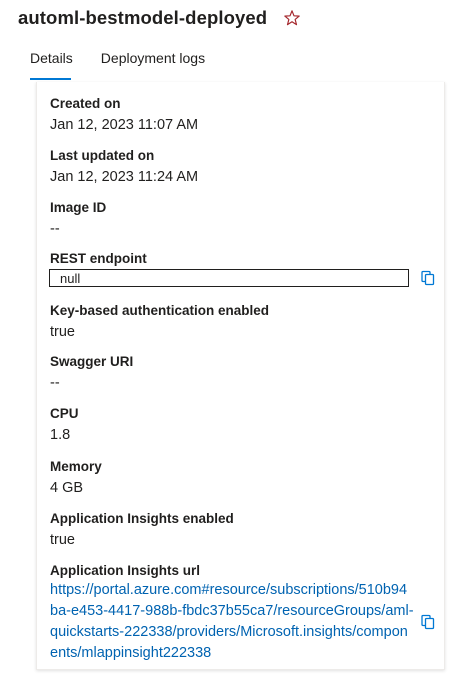  Describe the element at coordinates (142, 530) in the screenshot. I see `app-insights-enabled-field: Application Insights enabled true` at that location.